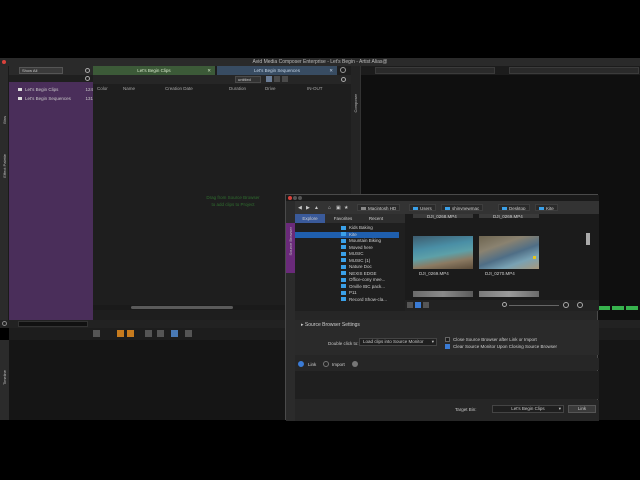 This screenshot has height=480, width=640. I want to click on breadcrumb-shinynewmac: shinynewmac, so click(462, 207).